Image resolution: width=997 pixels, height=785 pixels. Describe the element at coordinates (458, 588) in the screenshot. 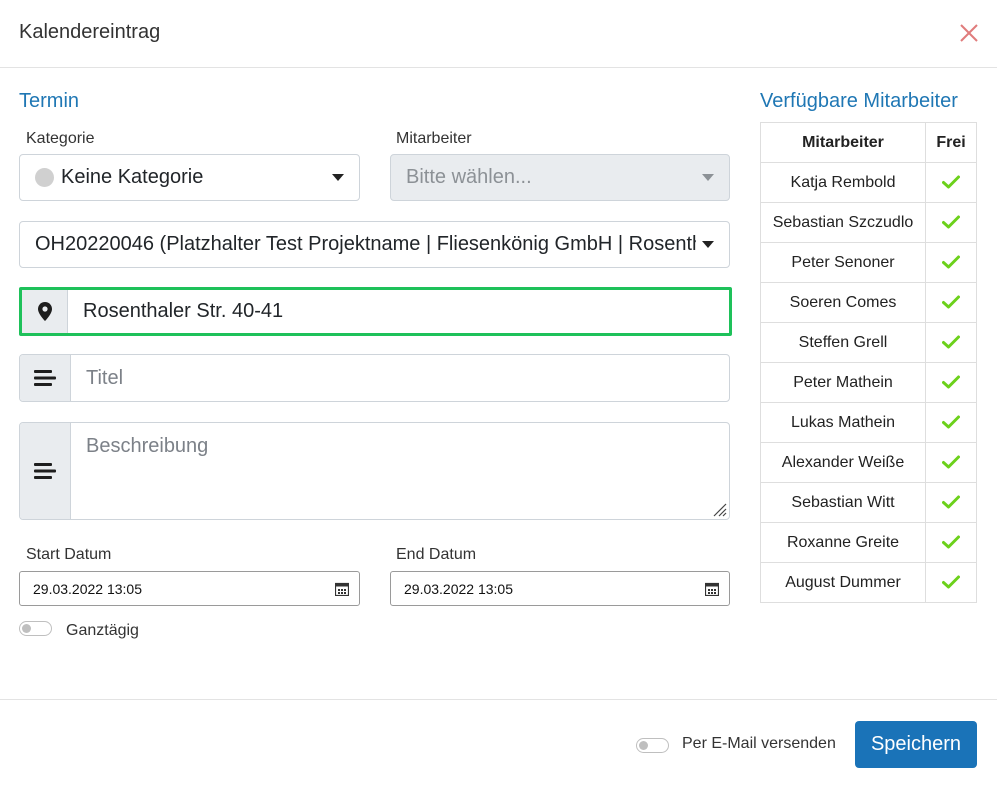

I see `end-datum-value: 29.03.2022 13:05` at that location.